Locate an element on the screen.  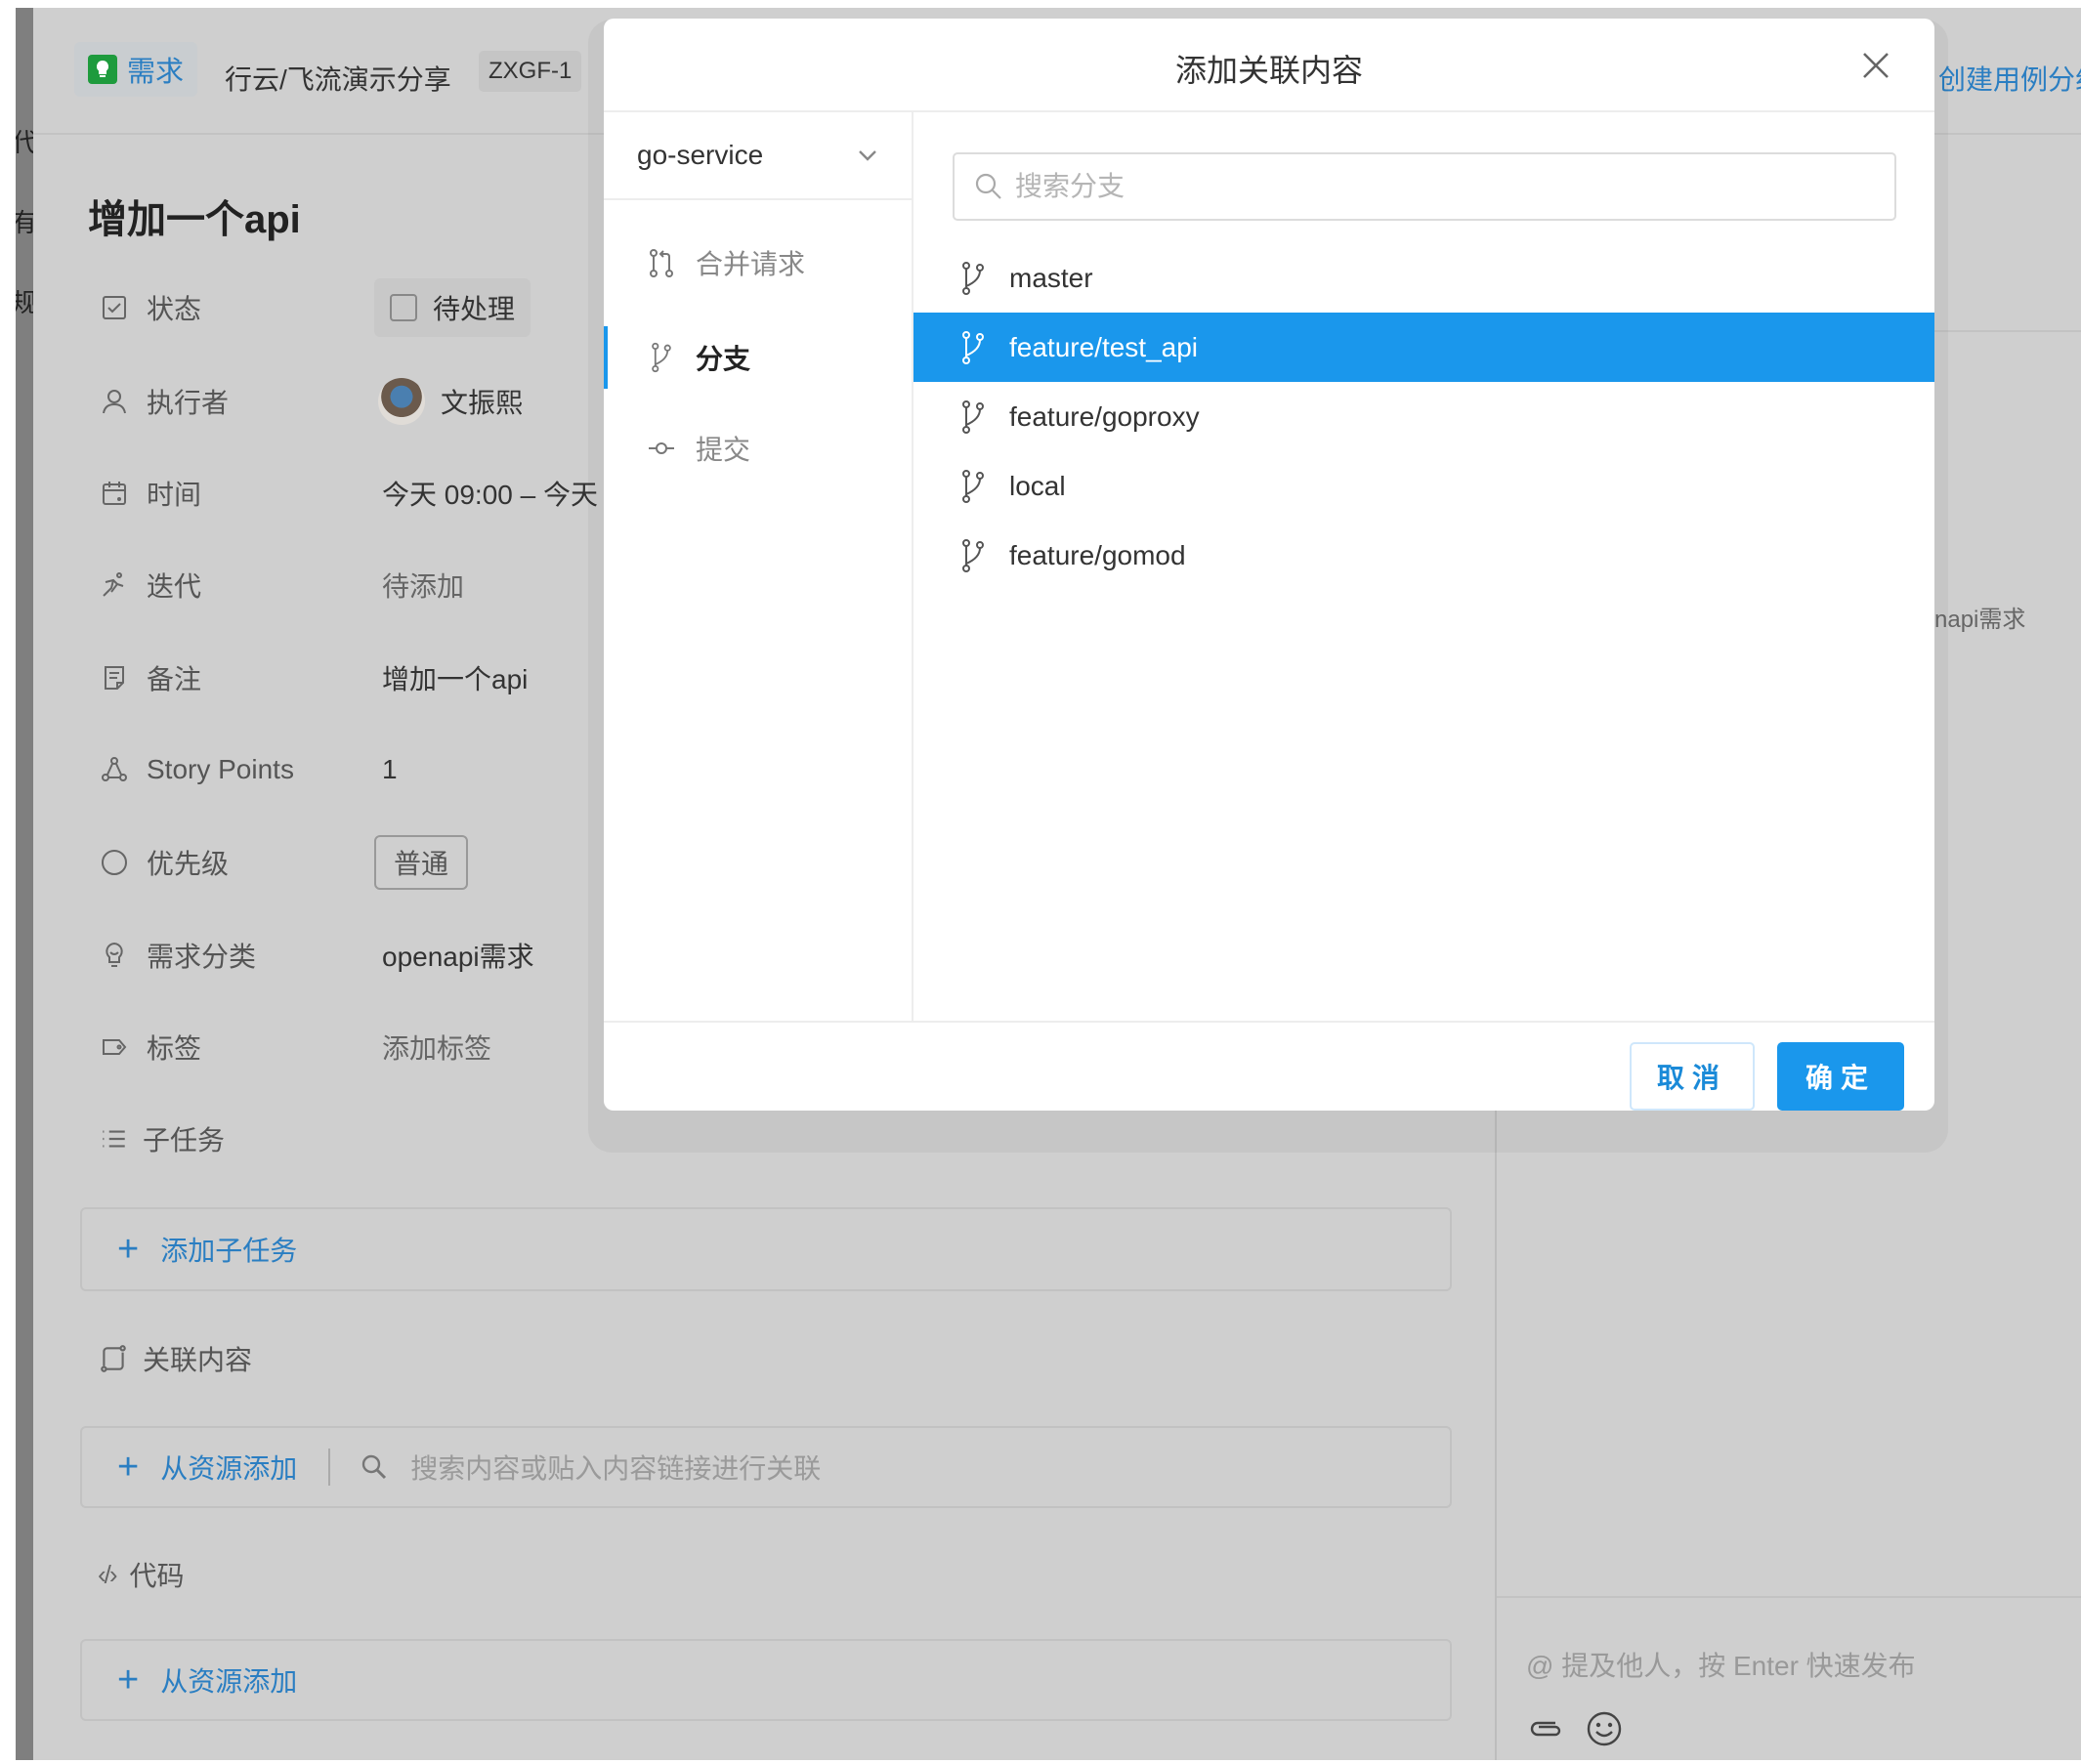
divider is located at coordinates (329, 1467).